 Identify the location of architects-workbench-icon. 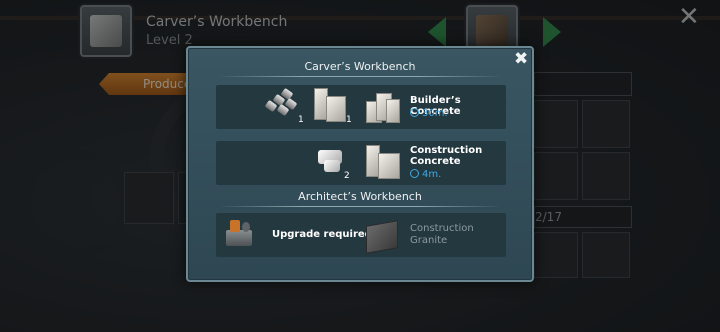
(241, 234).